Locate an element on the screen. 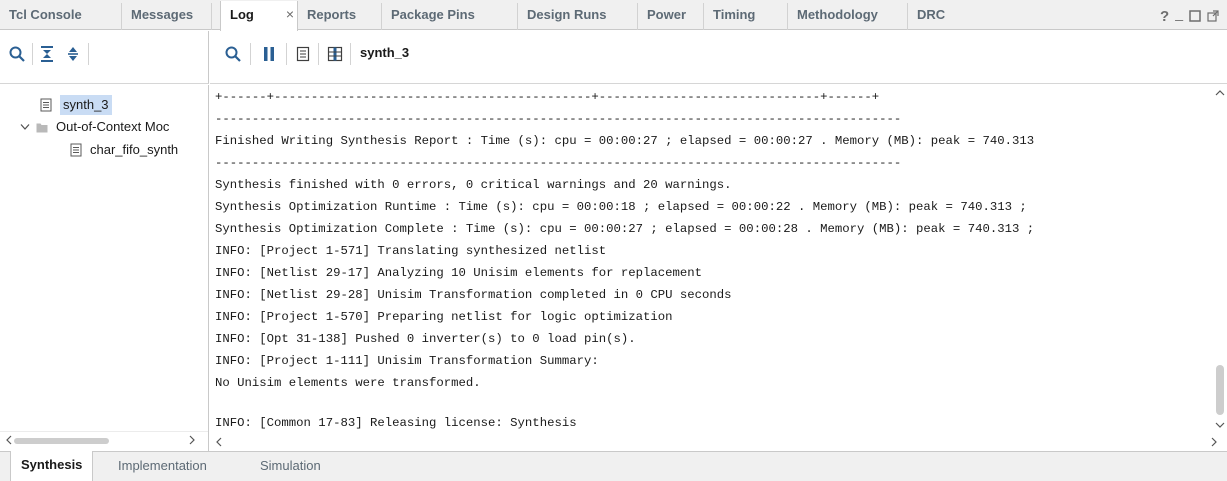 The width and height of the screenshot is (1227, 481). folder-icon is located at coordinates (42, 127).